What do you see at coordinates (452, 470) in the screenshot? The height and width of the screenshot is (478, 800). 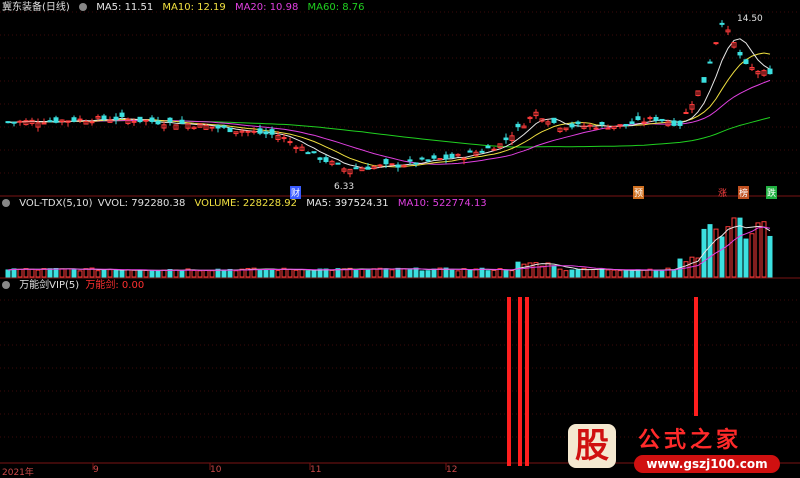 I see `x-tick: 12` at bounding box center [452, 470].